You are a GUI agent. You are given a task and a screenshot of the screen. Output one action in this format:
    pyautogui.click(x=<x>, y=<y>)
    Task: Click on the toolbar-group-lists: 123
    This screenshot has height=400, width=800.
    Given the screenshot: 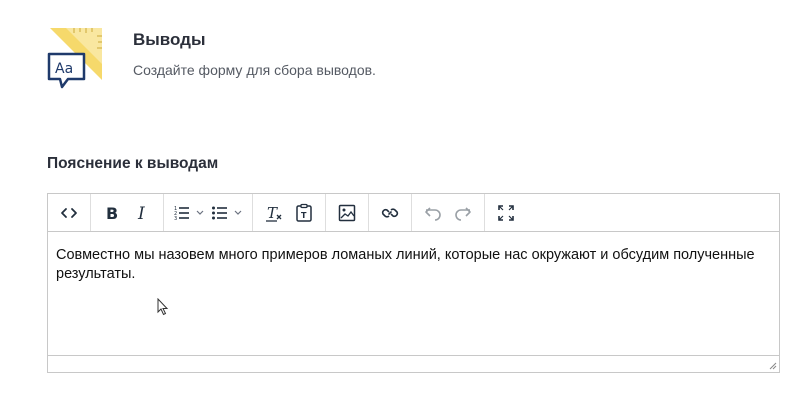 What is the action you would take?
    pyautogui.click(x=208, y=212)
    